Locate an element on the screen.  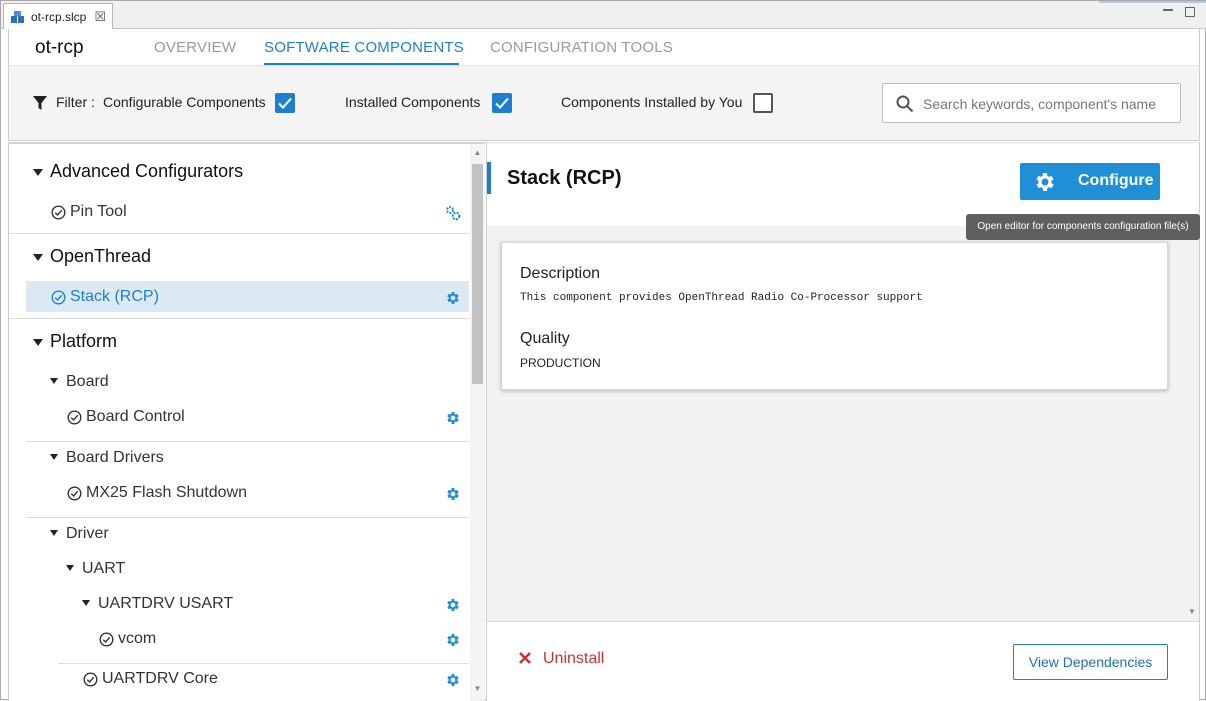
editor-tab-strip: ot-rcp.slcp ☒ is located at coordinates (603, 15).